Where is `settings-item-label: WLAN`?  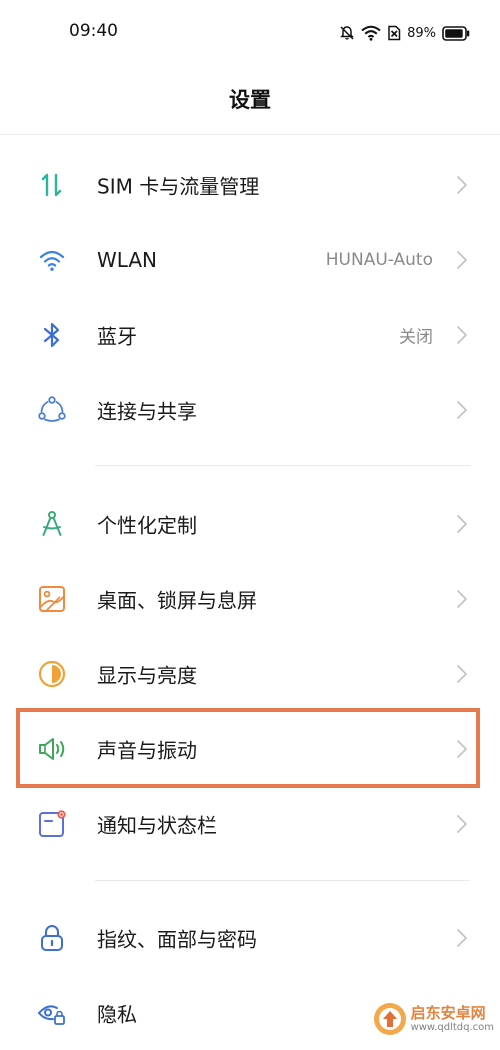
settings-item-label: WLAN is located at coordinates (127, 259).